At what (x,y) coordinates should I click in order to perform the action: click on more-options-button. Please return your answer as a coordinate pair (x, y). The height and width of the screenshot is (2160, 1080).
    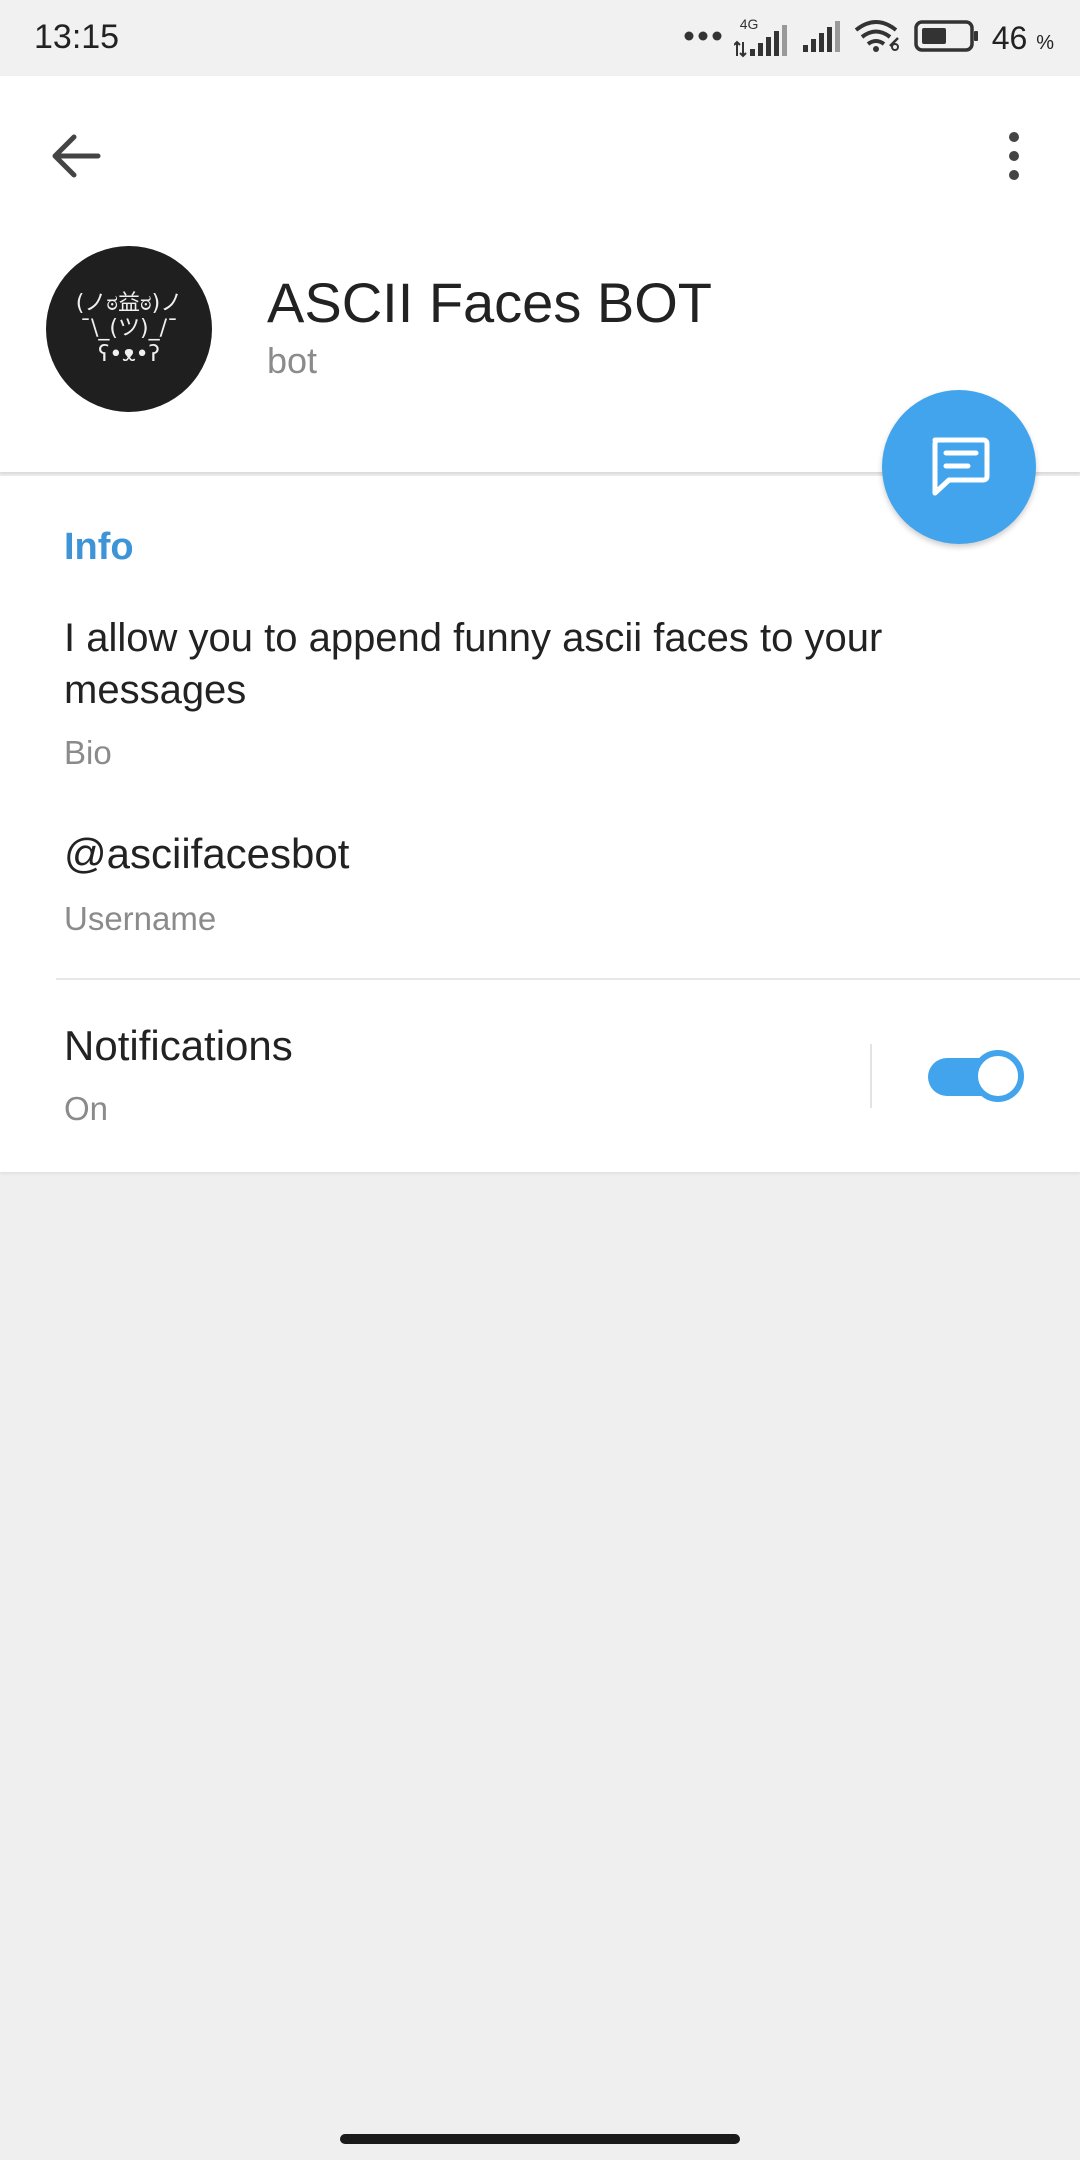
    Looking at the image, I should click on (1014, 156).